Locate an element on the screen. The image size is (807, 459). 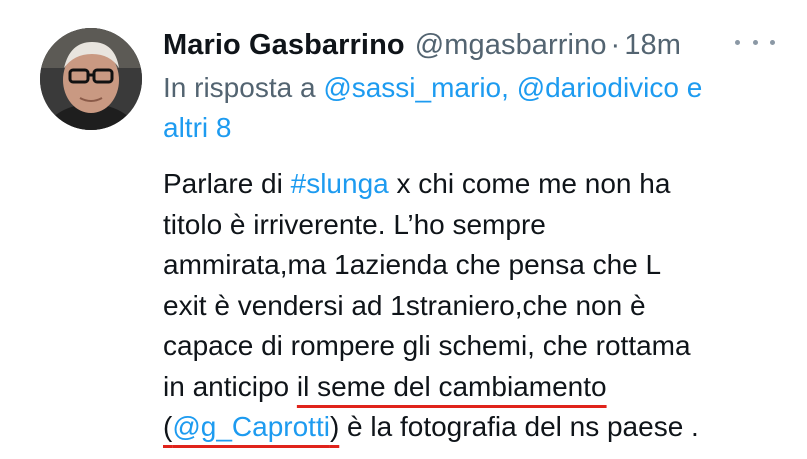
author-avatar is located at coordinates (91, 79).